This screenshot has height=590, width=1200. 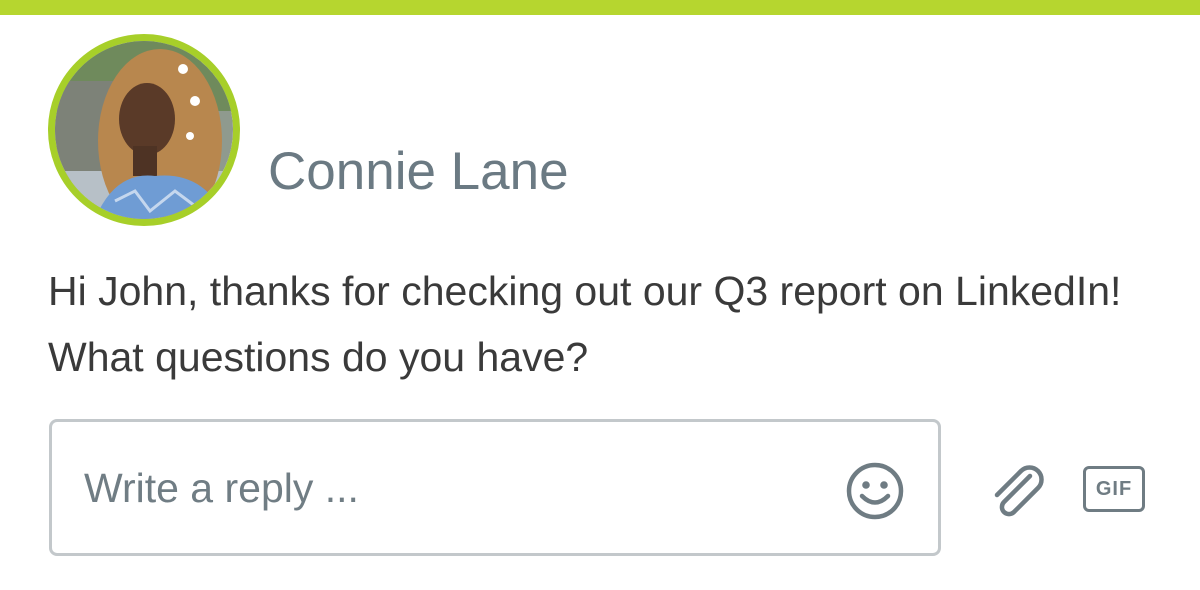 I want to click on avatar, so click(x=144, y=130).